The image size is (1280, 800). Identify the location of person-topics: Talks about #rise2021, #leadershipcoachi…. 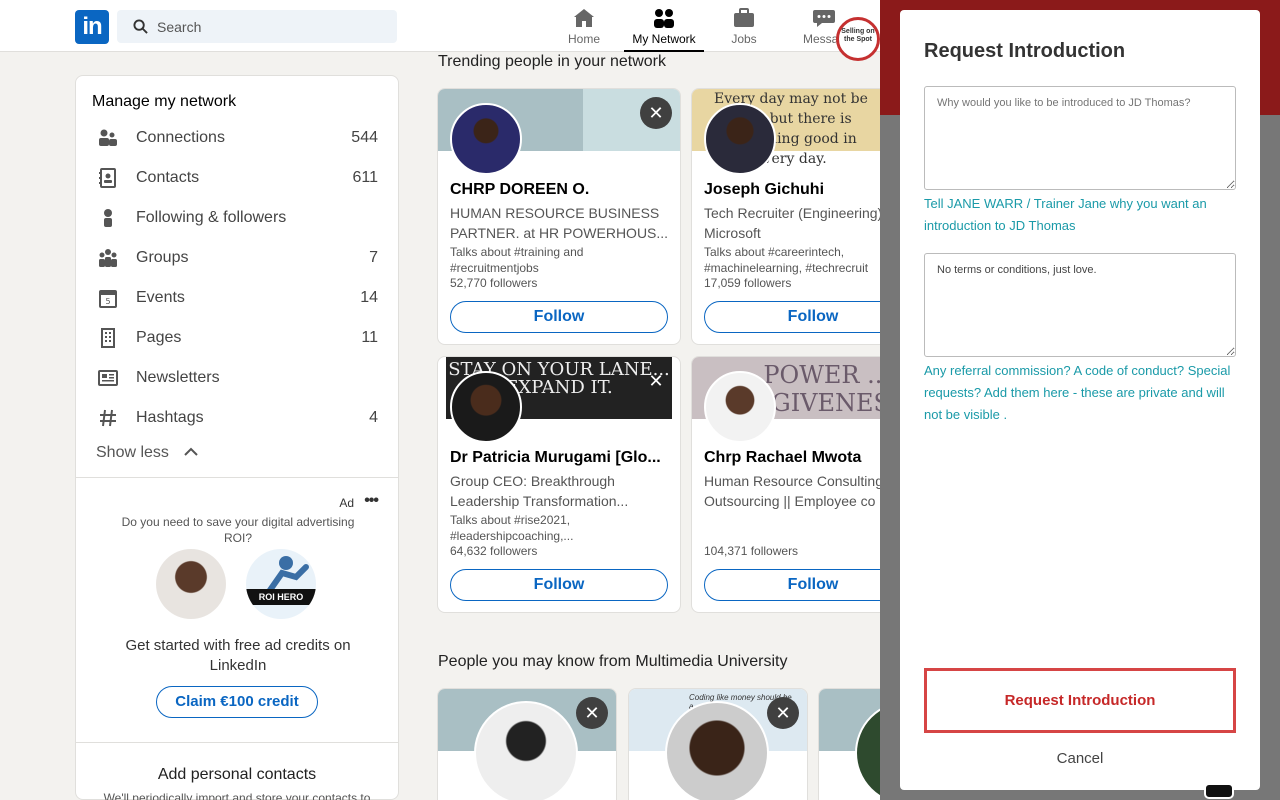
(512, 528).